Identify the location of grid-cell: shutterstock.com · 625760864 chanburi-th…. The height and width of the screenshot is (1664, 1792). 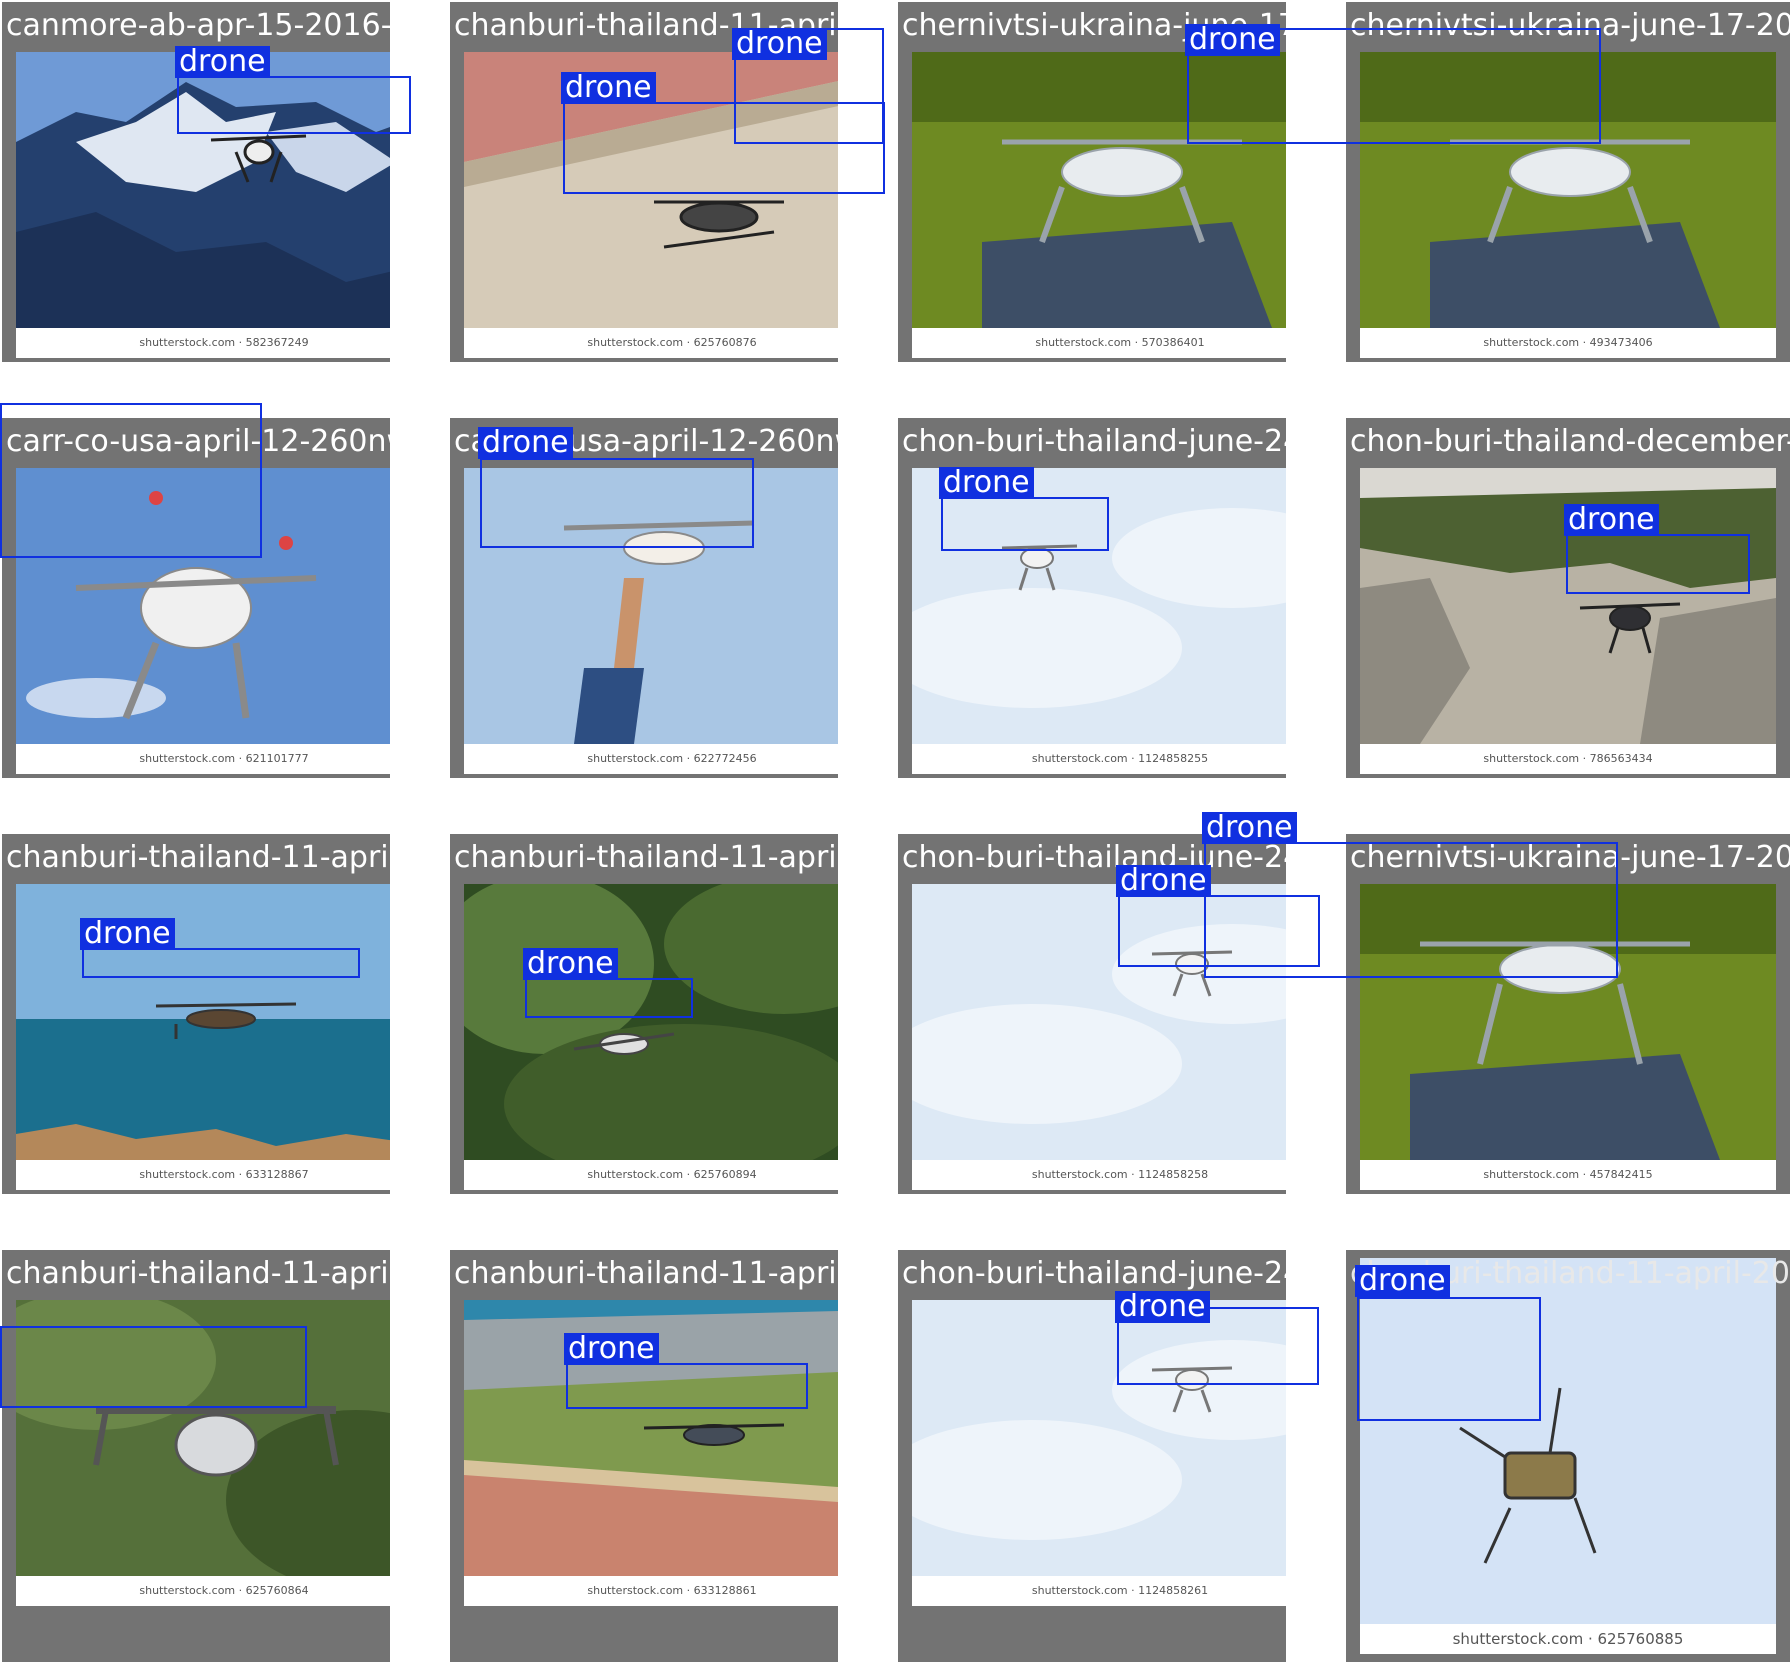
(196, 1456).